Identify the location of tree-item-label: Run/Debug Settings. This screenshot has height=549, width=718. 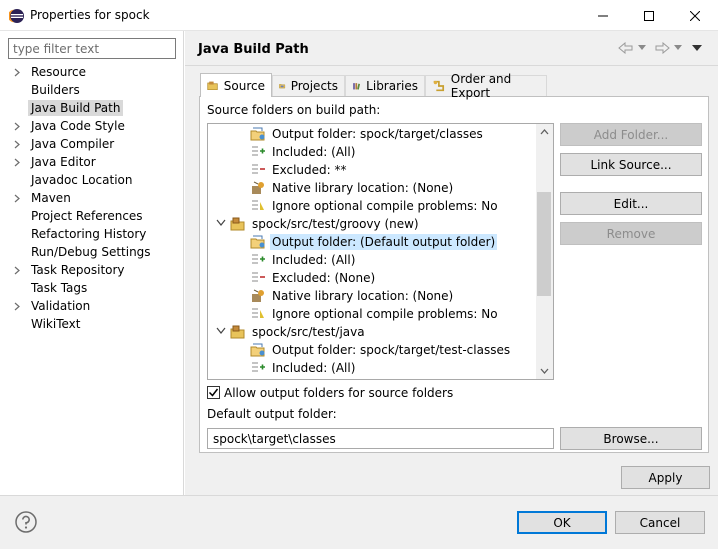
(91, 252).